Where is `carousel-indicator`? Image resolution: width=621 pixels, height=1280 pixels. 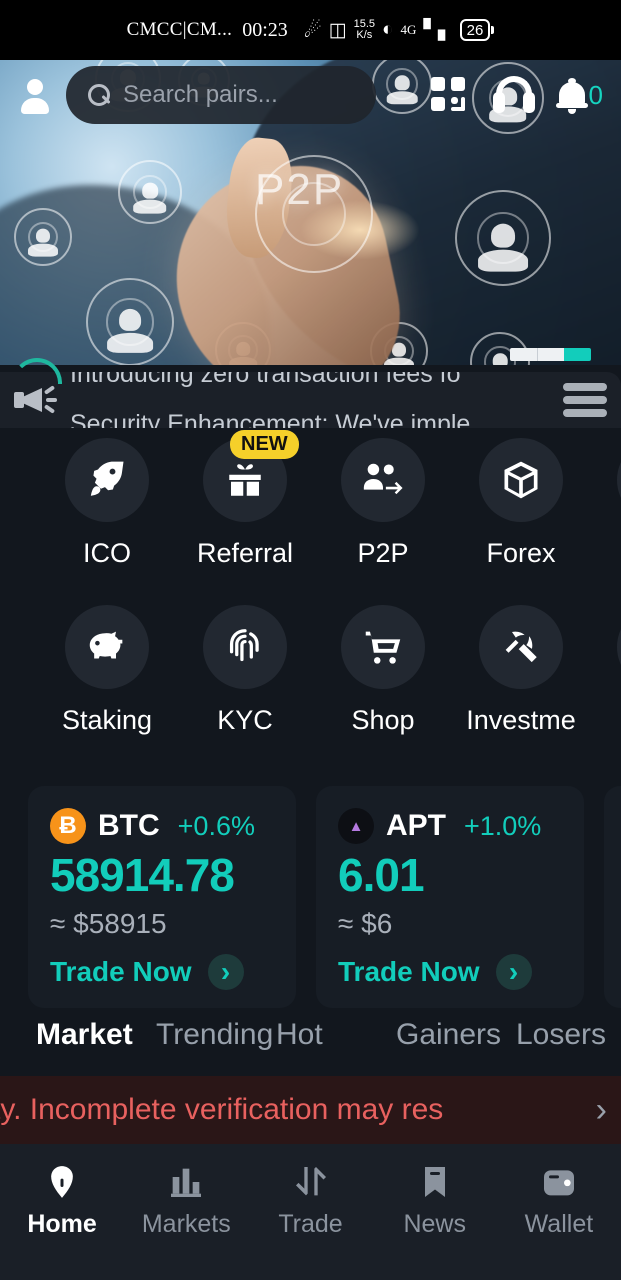 carousel-indicator is located at coordinates (550, 354).